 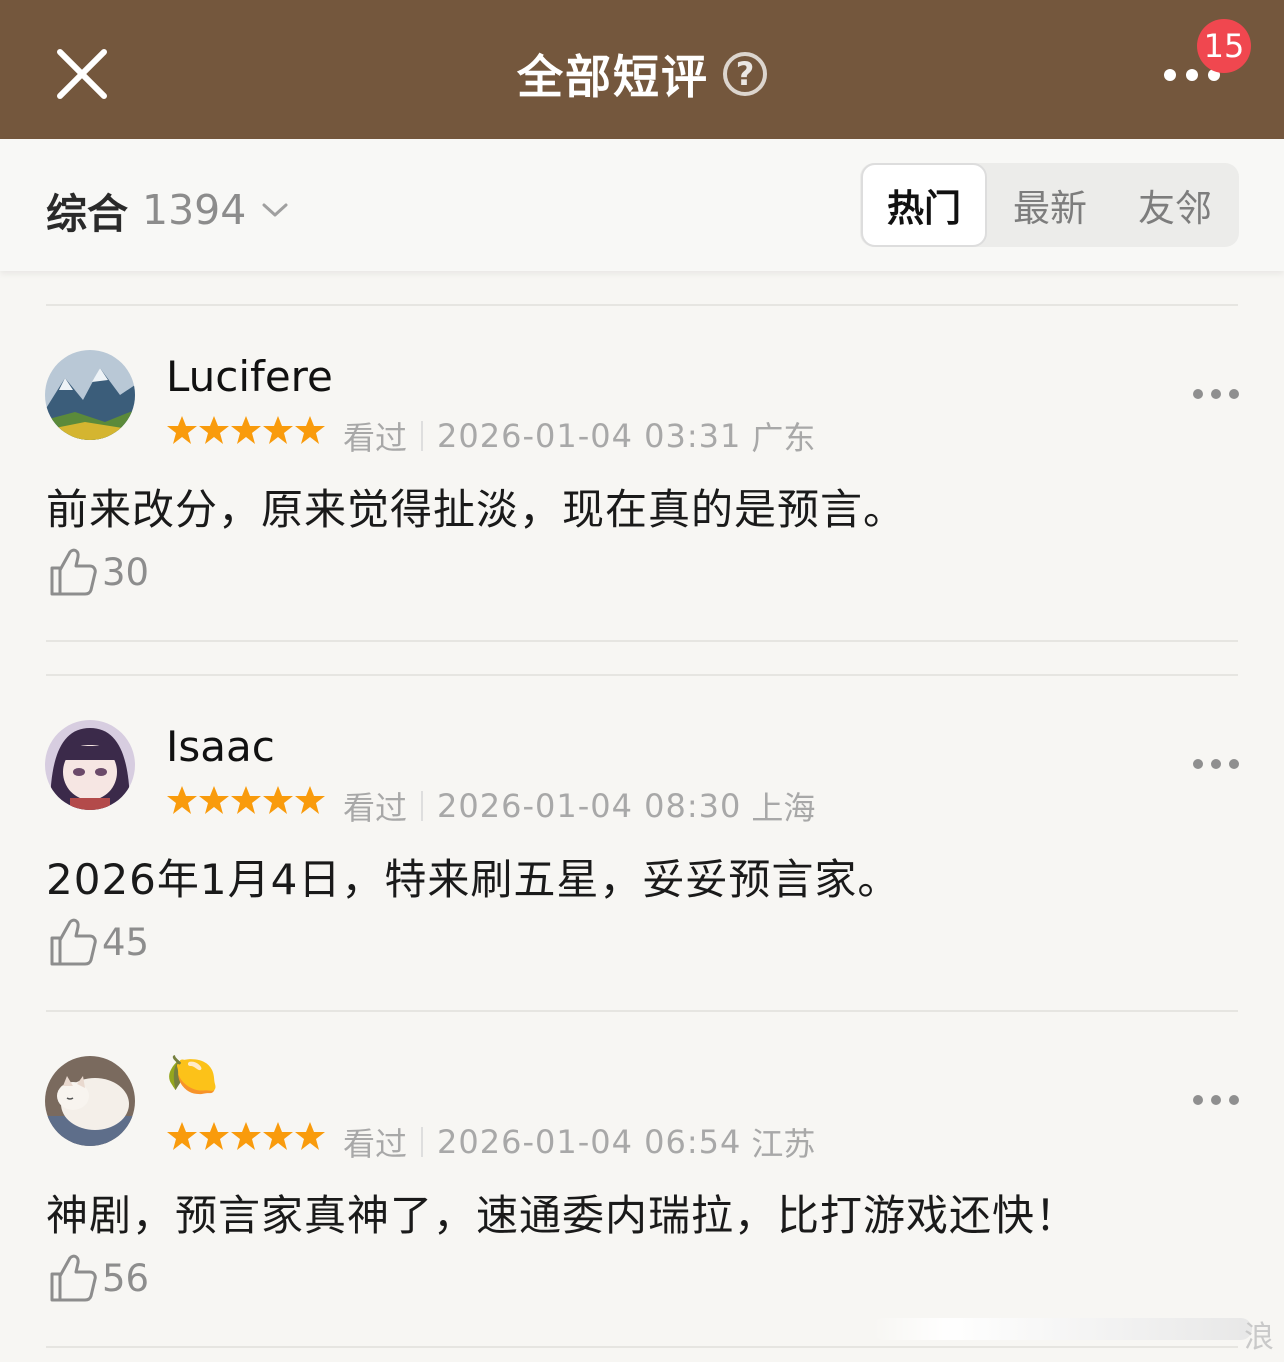 I want to click on comment-meta: 看过 2026-01-04 03:31 广东, so click(x=579, y=436).